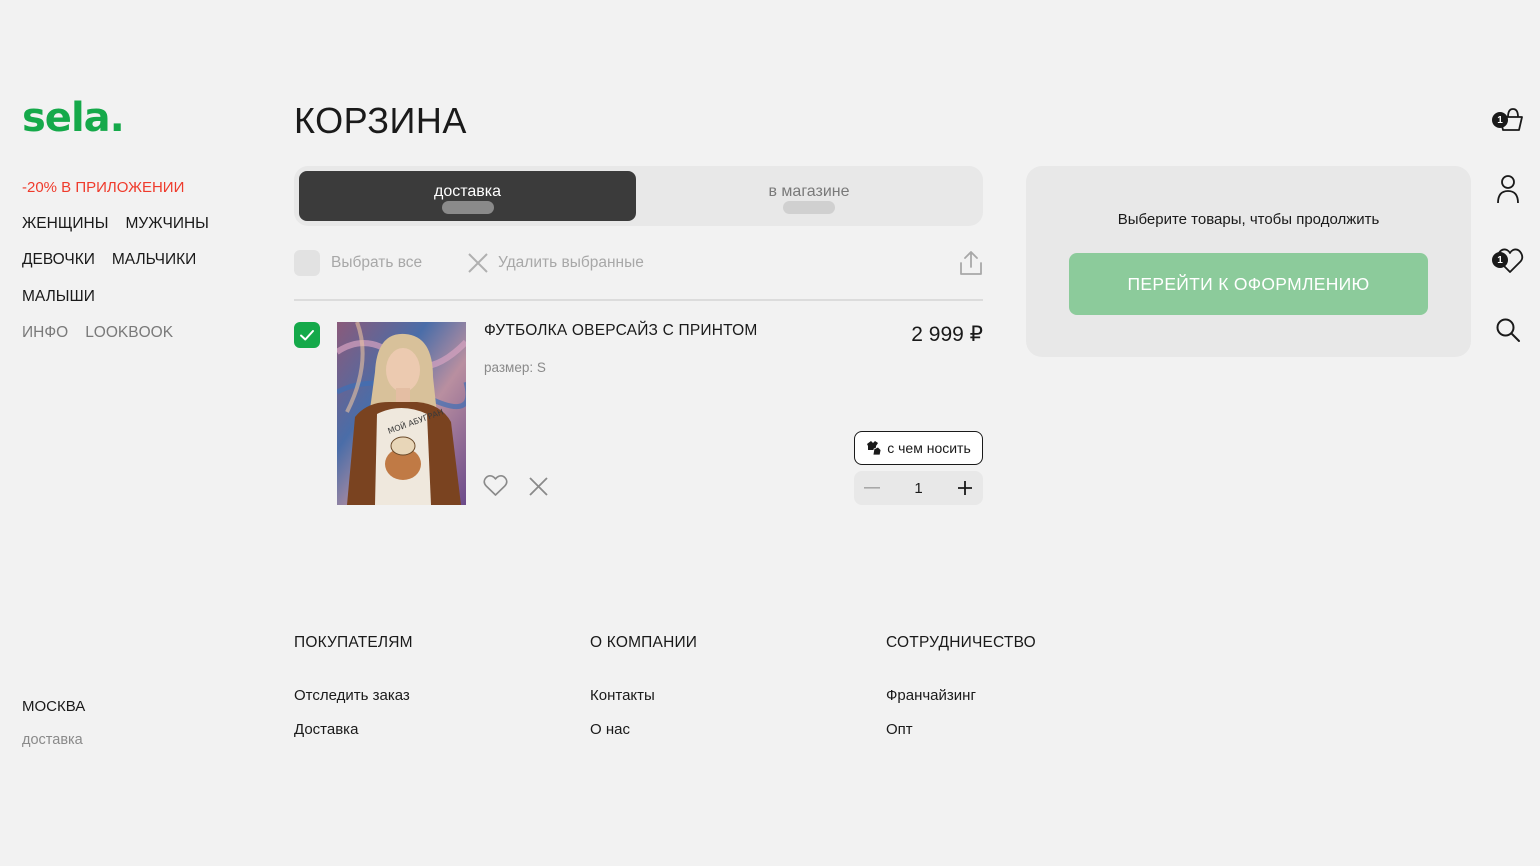  I want to click on nav-babies: МАЛЫШИ, so click(58, 297).